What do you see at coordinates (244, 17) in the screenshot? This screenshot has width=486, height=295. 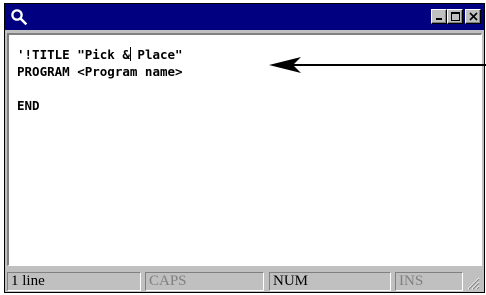 I see `title-bar` at bounding box center [244, 17].